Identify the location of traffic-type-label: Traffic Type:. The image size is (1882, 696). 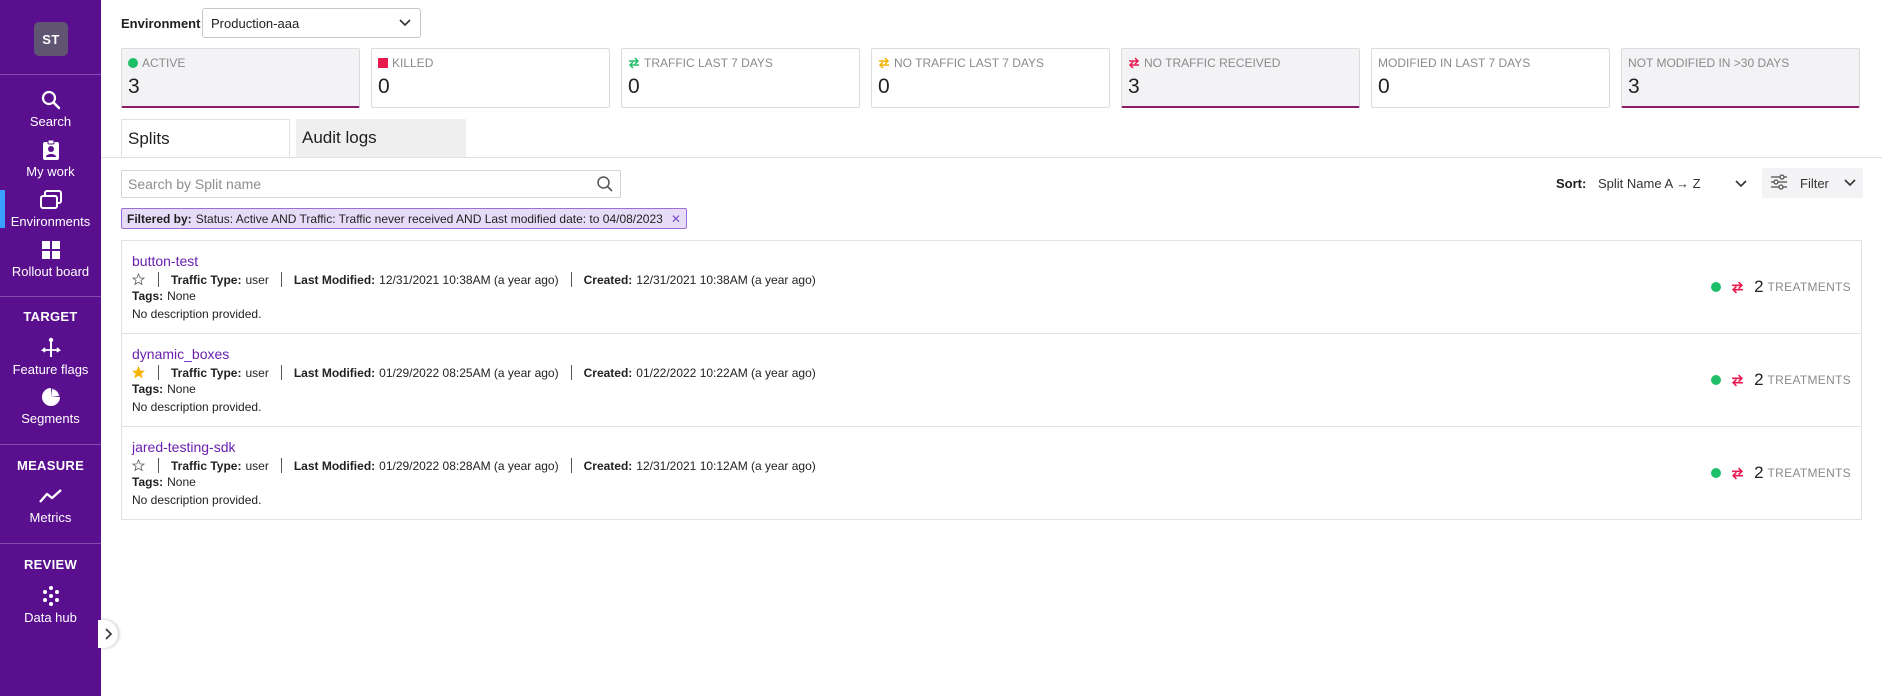
(206, 279).